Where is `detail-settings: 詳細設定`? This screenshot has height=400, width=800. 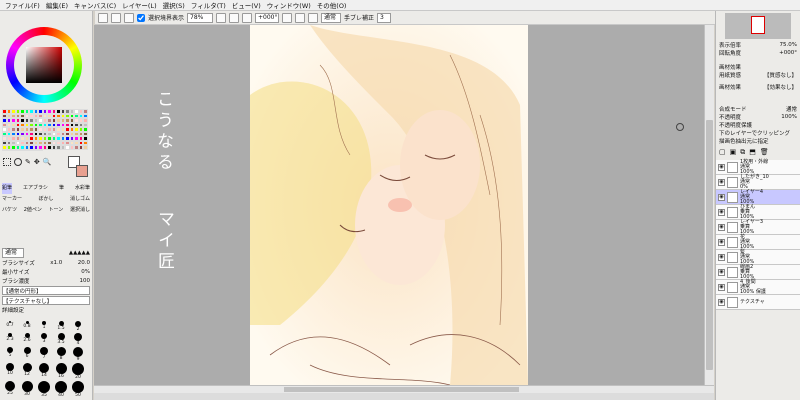
detail-settings: 詳細設定 is located at coordinates (46, 310).